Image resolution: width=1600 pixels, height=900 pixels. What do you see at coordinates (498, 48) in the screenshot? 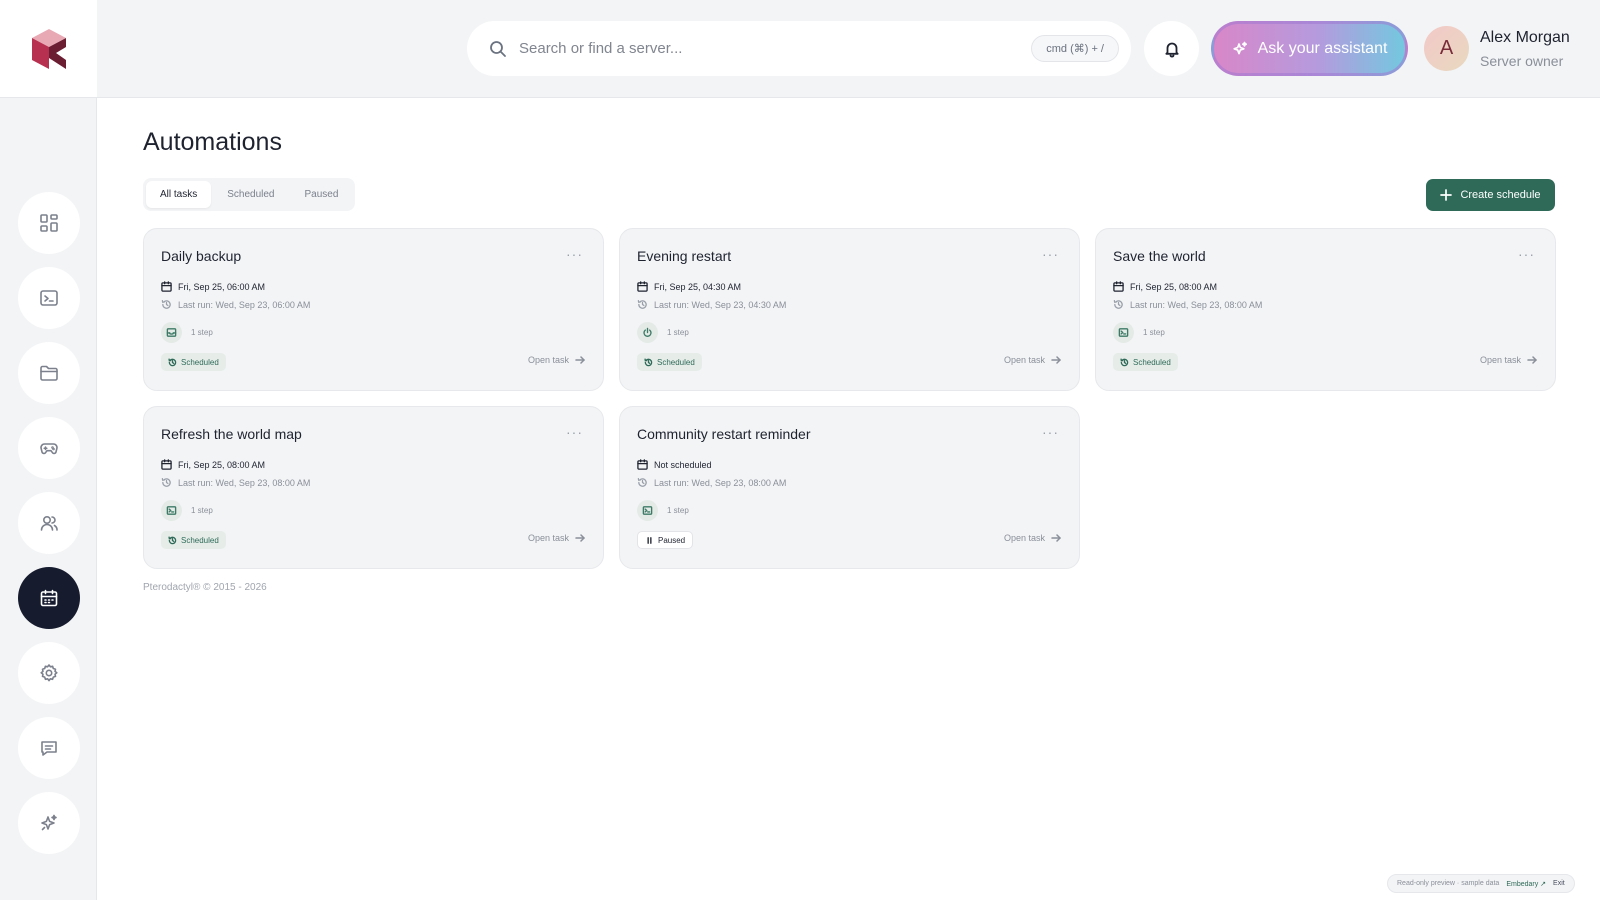
I see `search-icon` at bounding box center [498, 48].